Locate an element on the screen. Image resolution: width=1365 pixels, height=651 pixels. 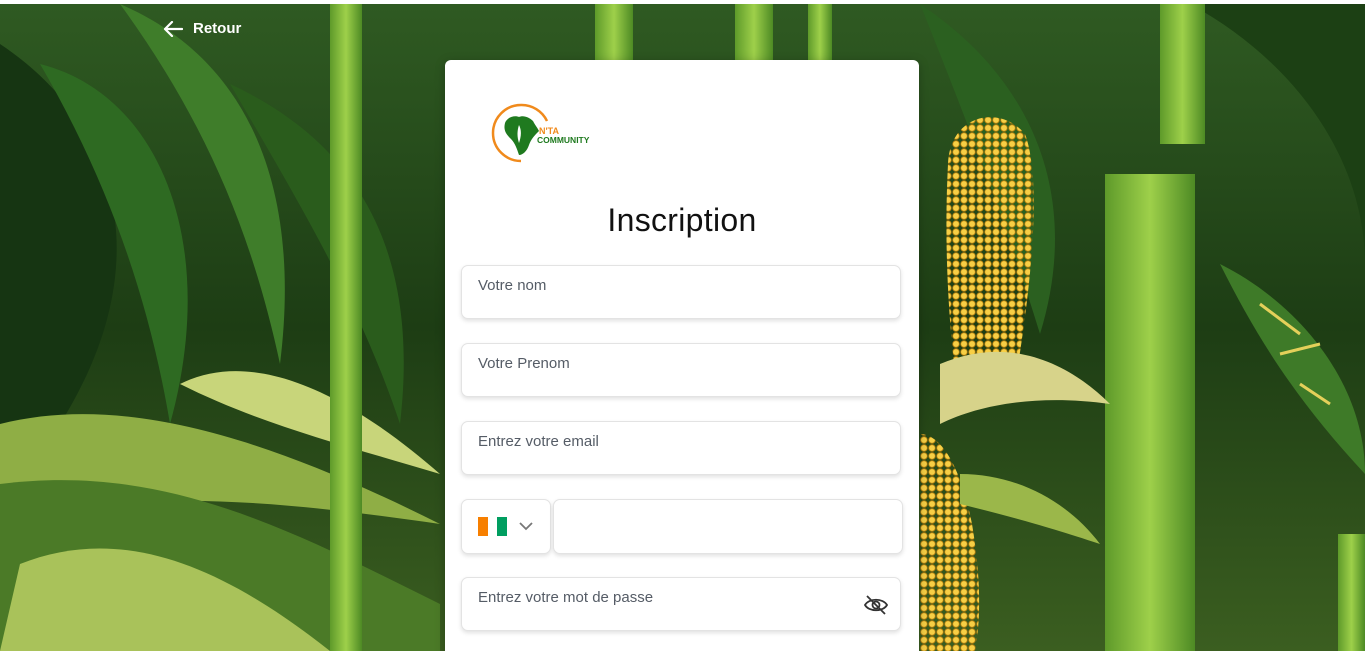
flag-civ-icon is located at coordinates (493, 526).